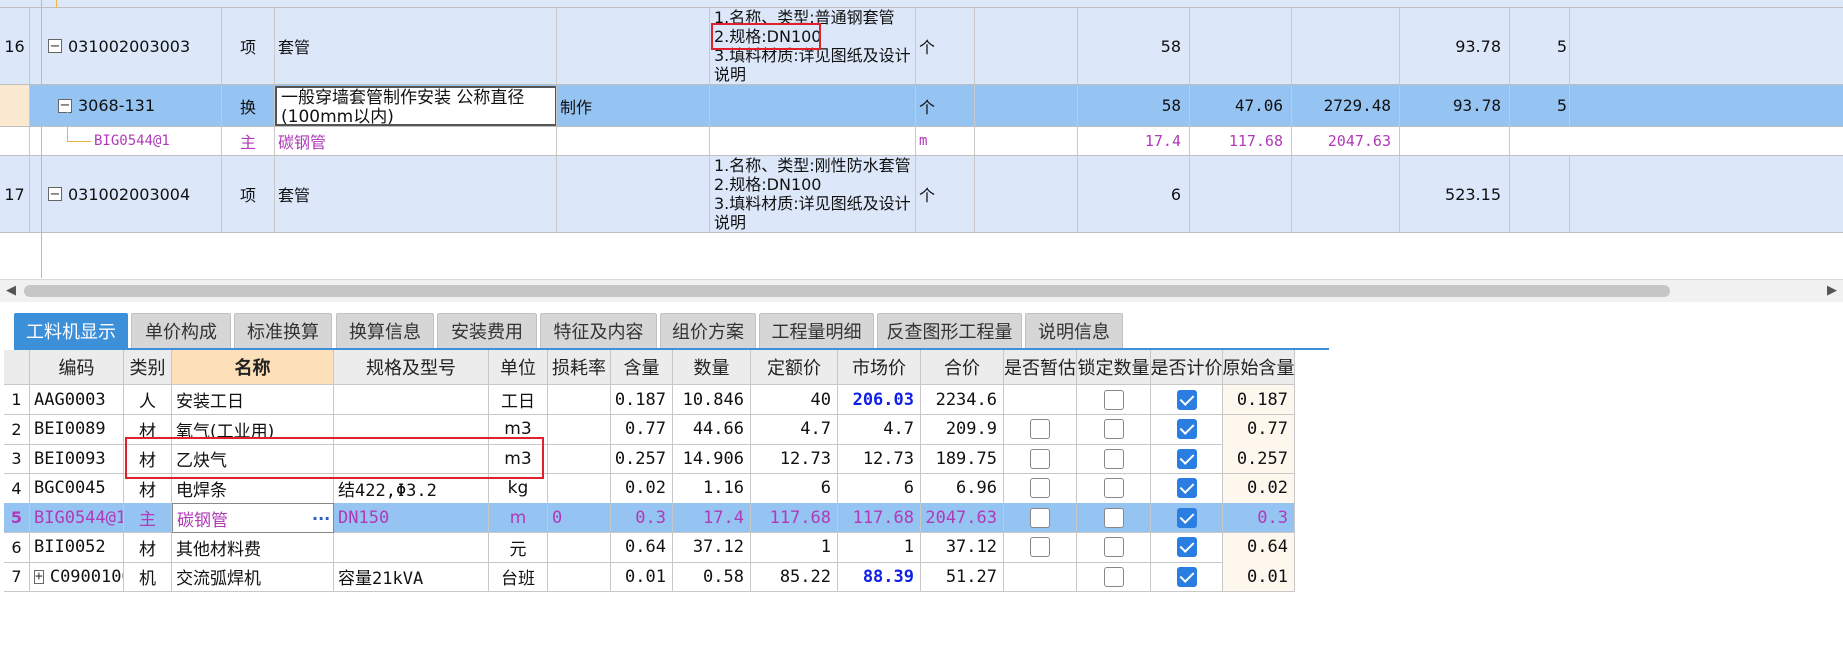  Describe the element at coordinates (921, 141) in the screenshot. I see `material-row: BIG0544@1 主 碳钢管 m 17.4 117.68 2047.63` at that location.